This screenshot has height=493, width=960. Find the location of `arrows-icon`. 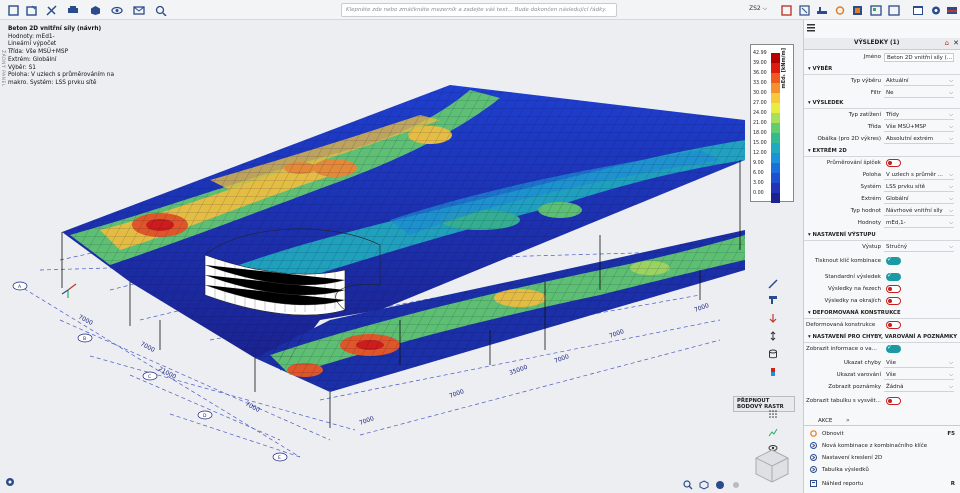

arrows-icon is located at coordinates (773, 336).